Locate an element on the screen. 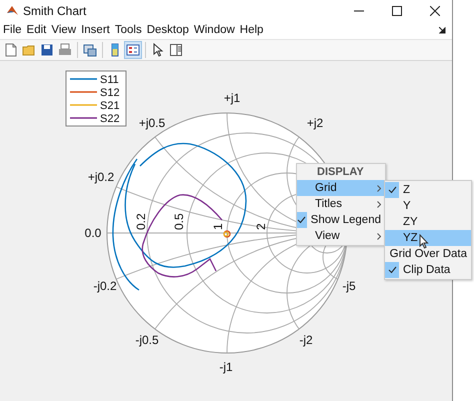 The width and height of the screenshot is (474, 401). menu-item: Desktop is located at coordinates (167, 30).